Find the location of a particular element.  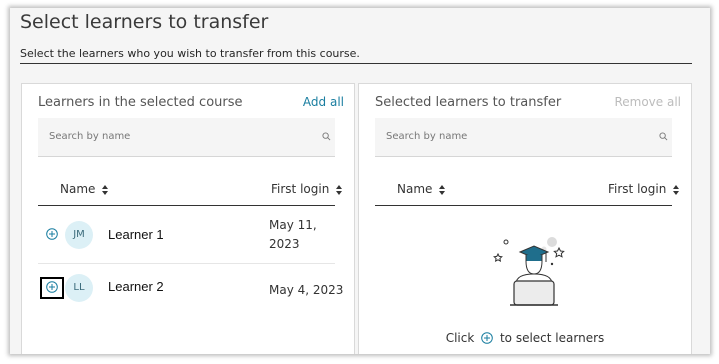

plus-circle-icon is located at coordinates (487, 338).